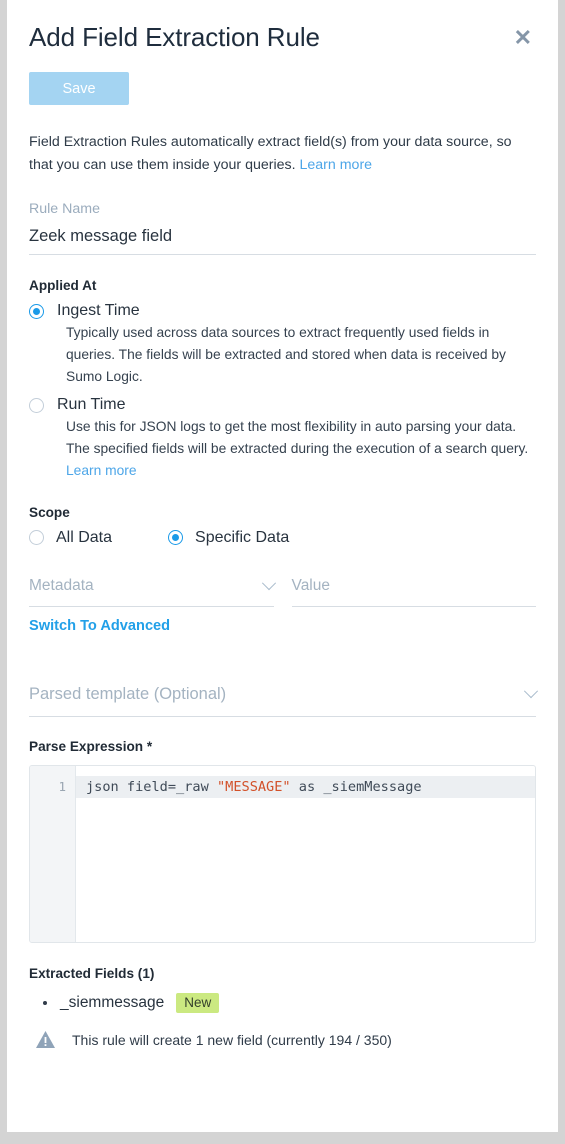  I want to click on applied-at-option-run-time: Run Time, so click(282, 405).